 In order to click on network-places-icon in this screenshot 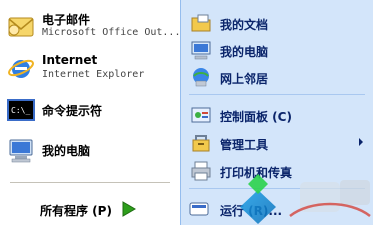, I will do `click(201, 77)`.